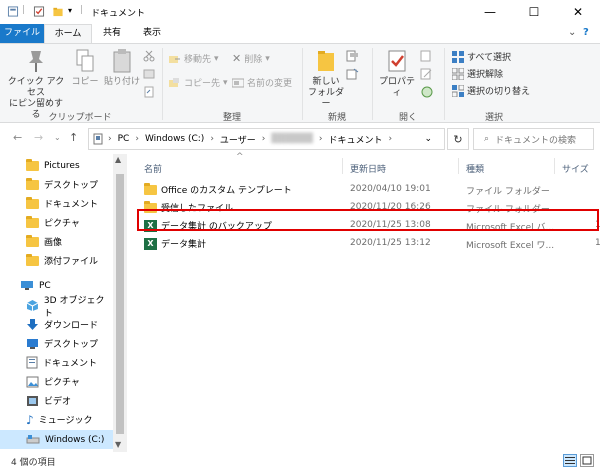  Describe the element at coordinates (262, 82) in the screenshot. I see `rename-button: 名前の変更` at that location.